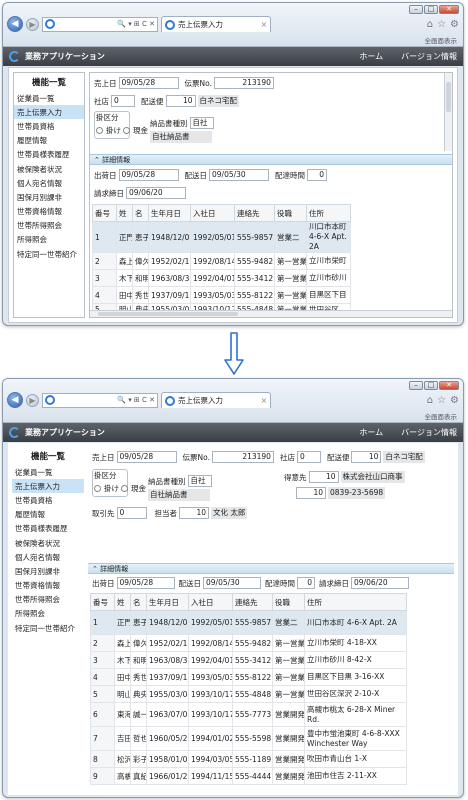  What do you see at coordinates (49, 112) in the screenshot?
I see `sidebar-item-selected: 売上伝票入力` at bounding box center [49, 112].